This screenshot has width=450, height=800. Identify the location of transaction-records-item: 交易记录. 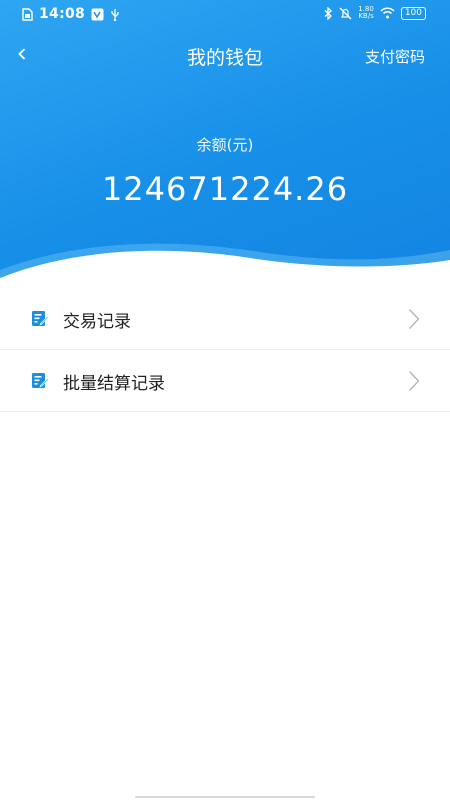
(225, 319).